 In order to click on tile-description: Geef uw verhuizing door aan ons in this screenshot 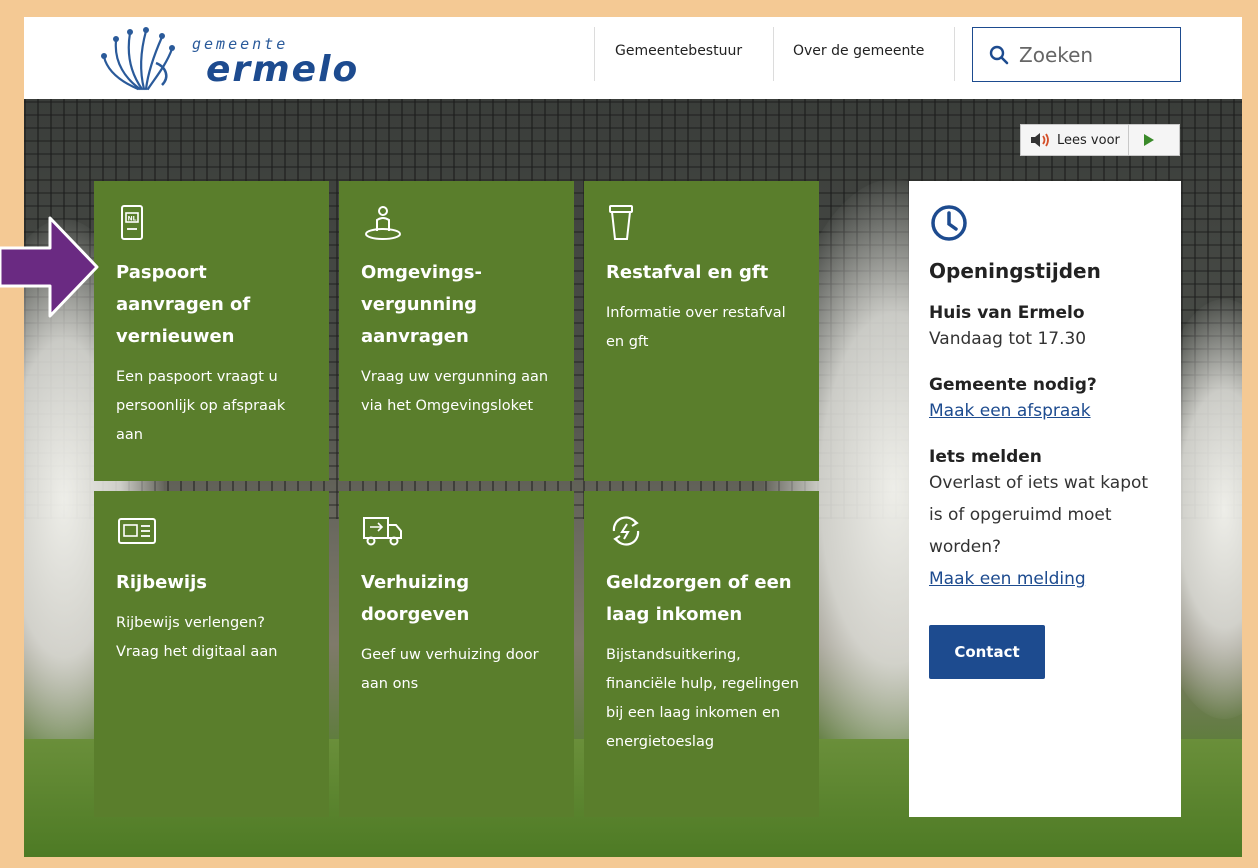, I will do `click(450, 669)`.